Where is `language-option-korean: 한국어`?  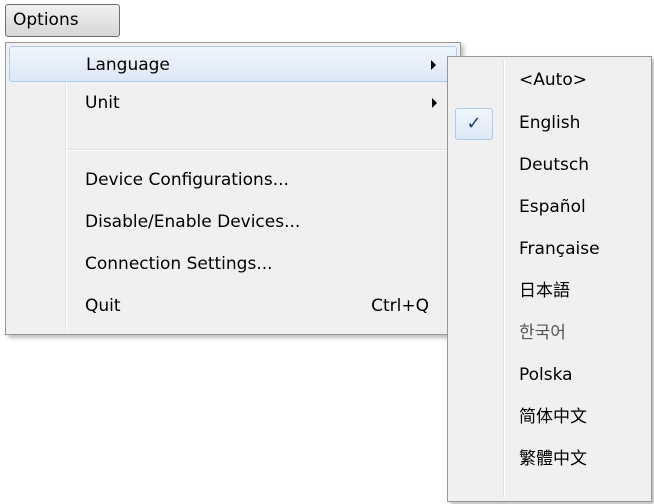 language-option-korean: 한국어 is located at coordinates (549, 333).